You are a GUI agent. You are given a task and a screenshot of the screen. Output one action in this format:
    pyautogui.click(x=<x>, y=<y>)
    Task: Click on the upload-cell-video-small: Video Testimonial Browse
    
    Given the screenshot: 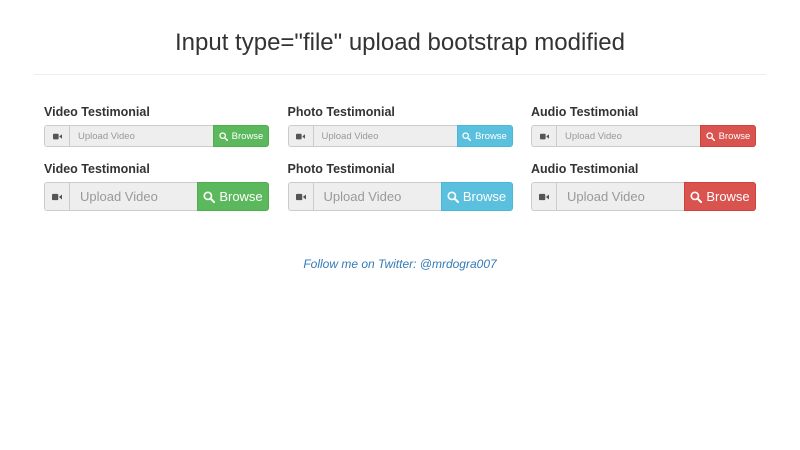 What is the action you would take?
    pyautogui.click(x=156, y=125)
    